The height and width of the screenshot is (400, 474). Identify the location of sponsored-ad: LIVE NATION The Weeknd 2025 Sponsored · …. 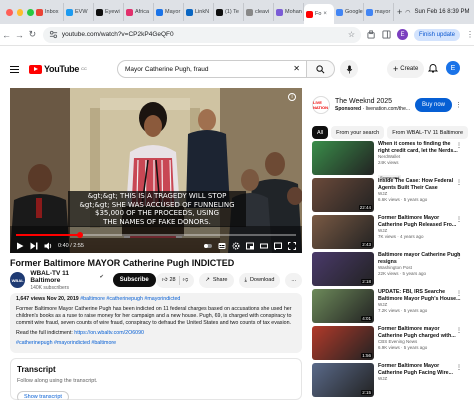
(387, 105).